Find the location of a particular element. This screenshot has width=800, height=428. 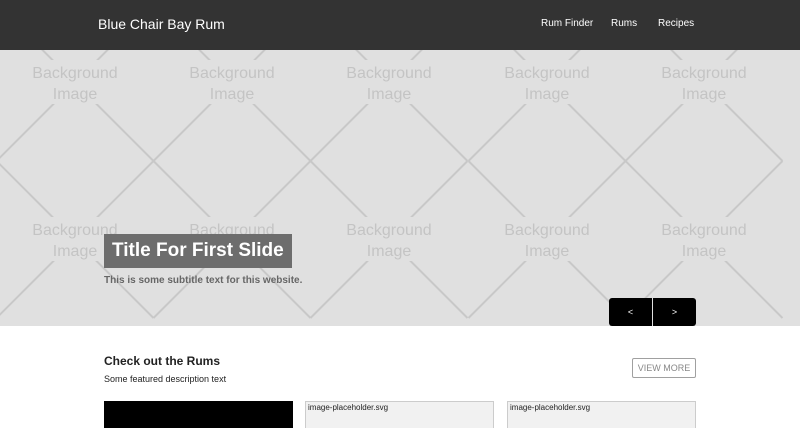

section-title: Check out the Rums is located at coordinates (162, 361).